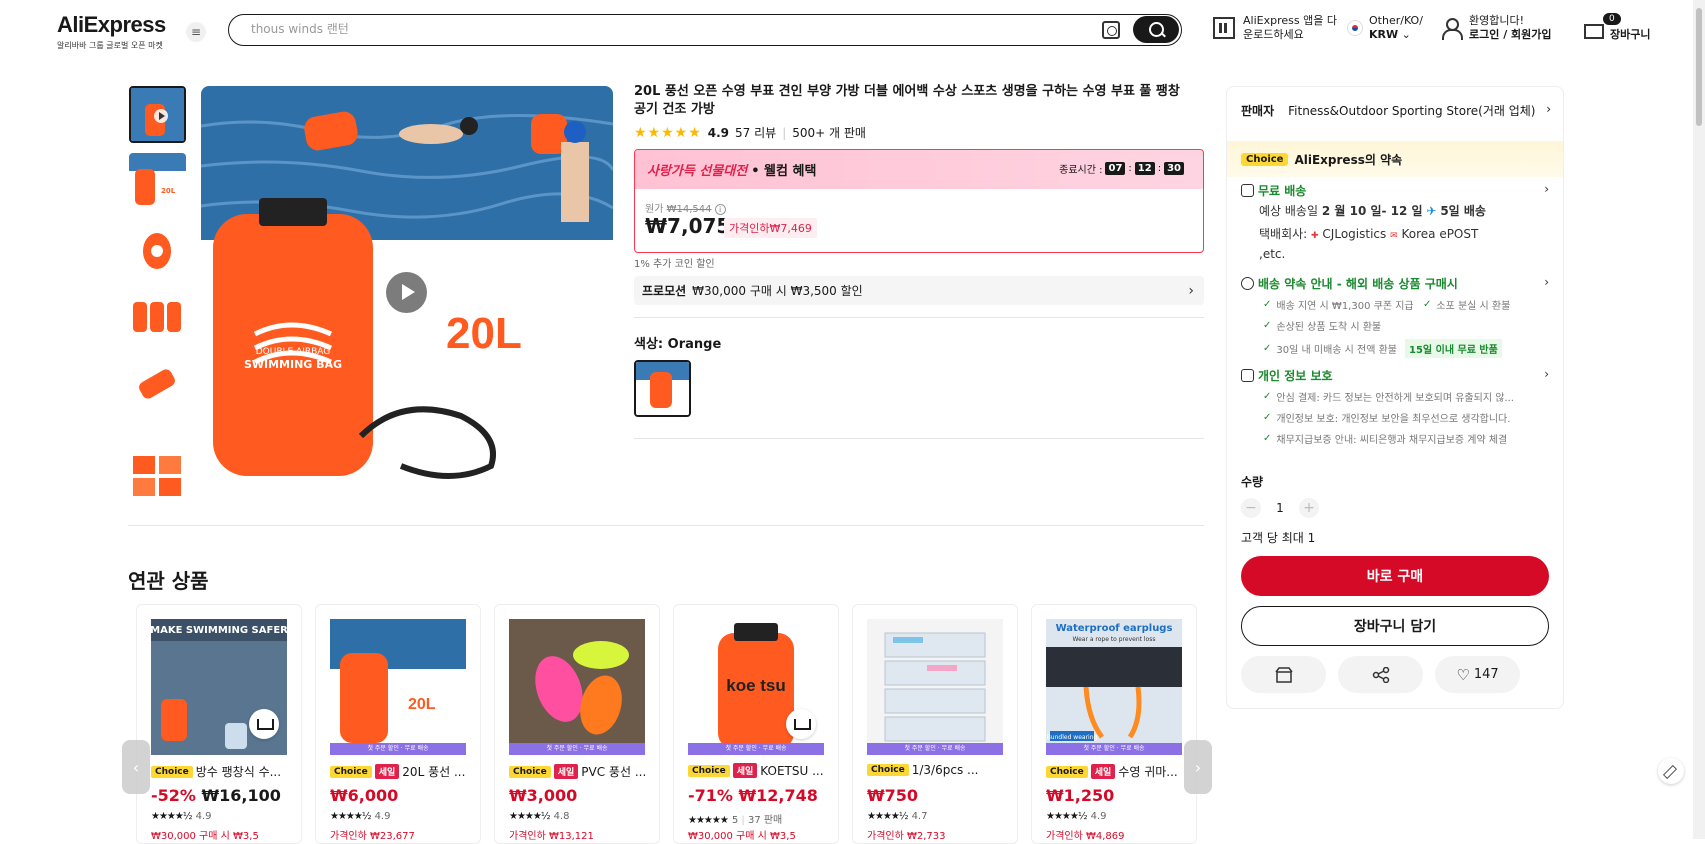 The image size is (1705, 844). I want to click on product-promo: 가격인하 ₩4,869, so click(1085, 836).